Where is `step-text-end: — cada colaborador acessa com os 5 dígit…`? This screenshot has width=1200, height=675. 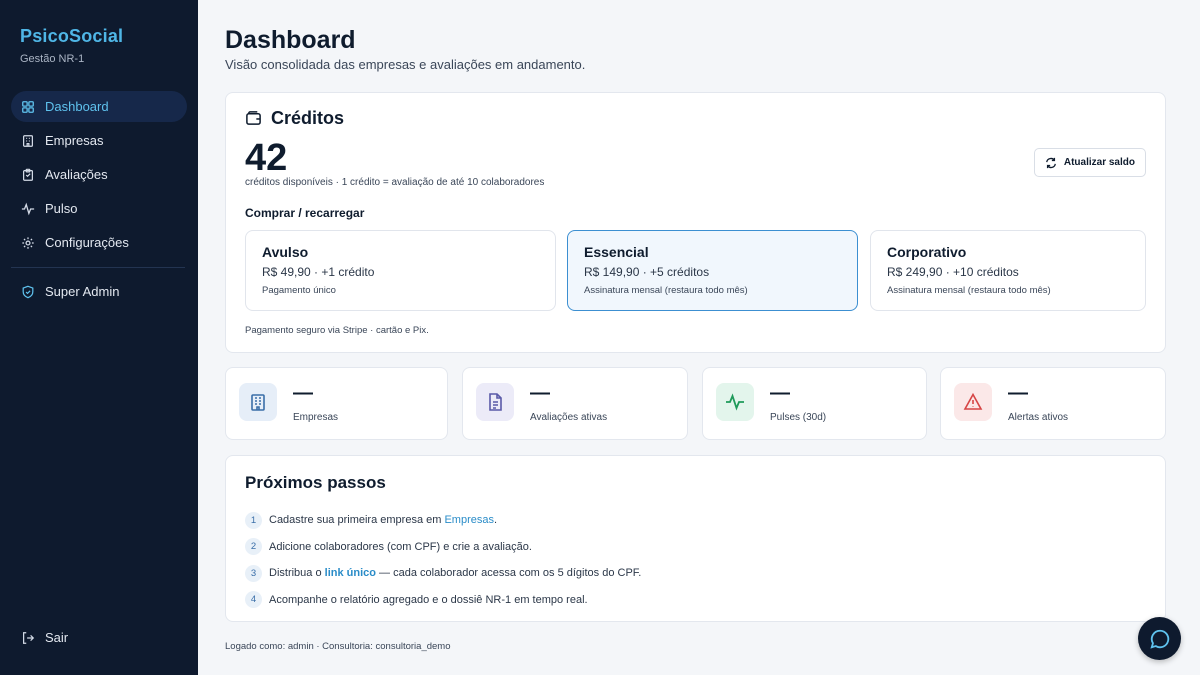 step-text-end: — cada colaborador acessa com os 5 dígit… is located at coordinates (508, 573).